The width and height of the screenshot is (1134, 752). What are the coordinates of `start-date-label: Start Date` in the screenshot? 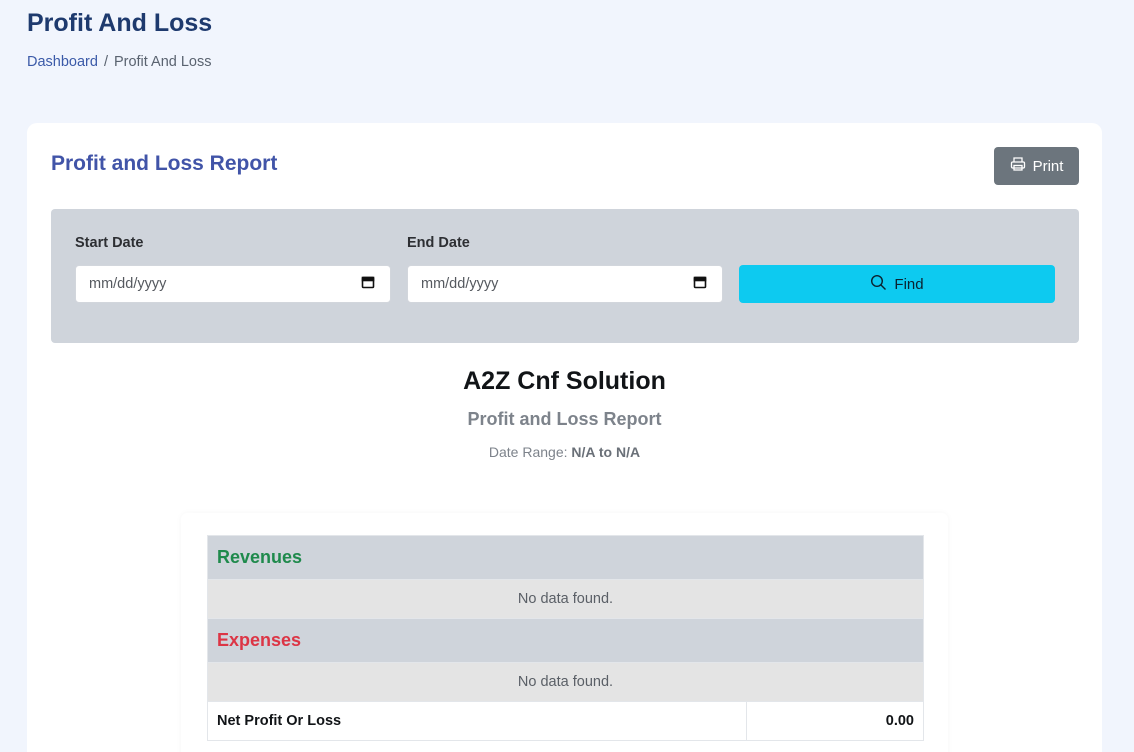 It's located at (109, 243).